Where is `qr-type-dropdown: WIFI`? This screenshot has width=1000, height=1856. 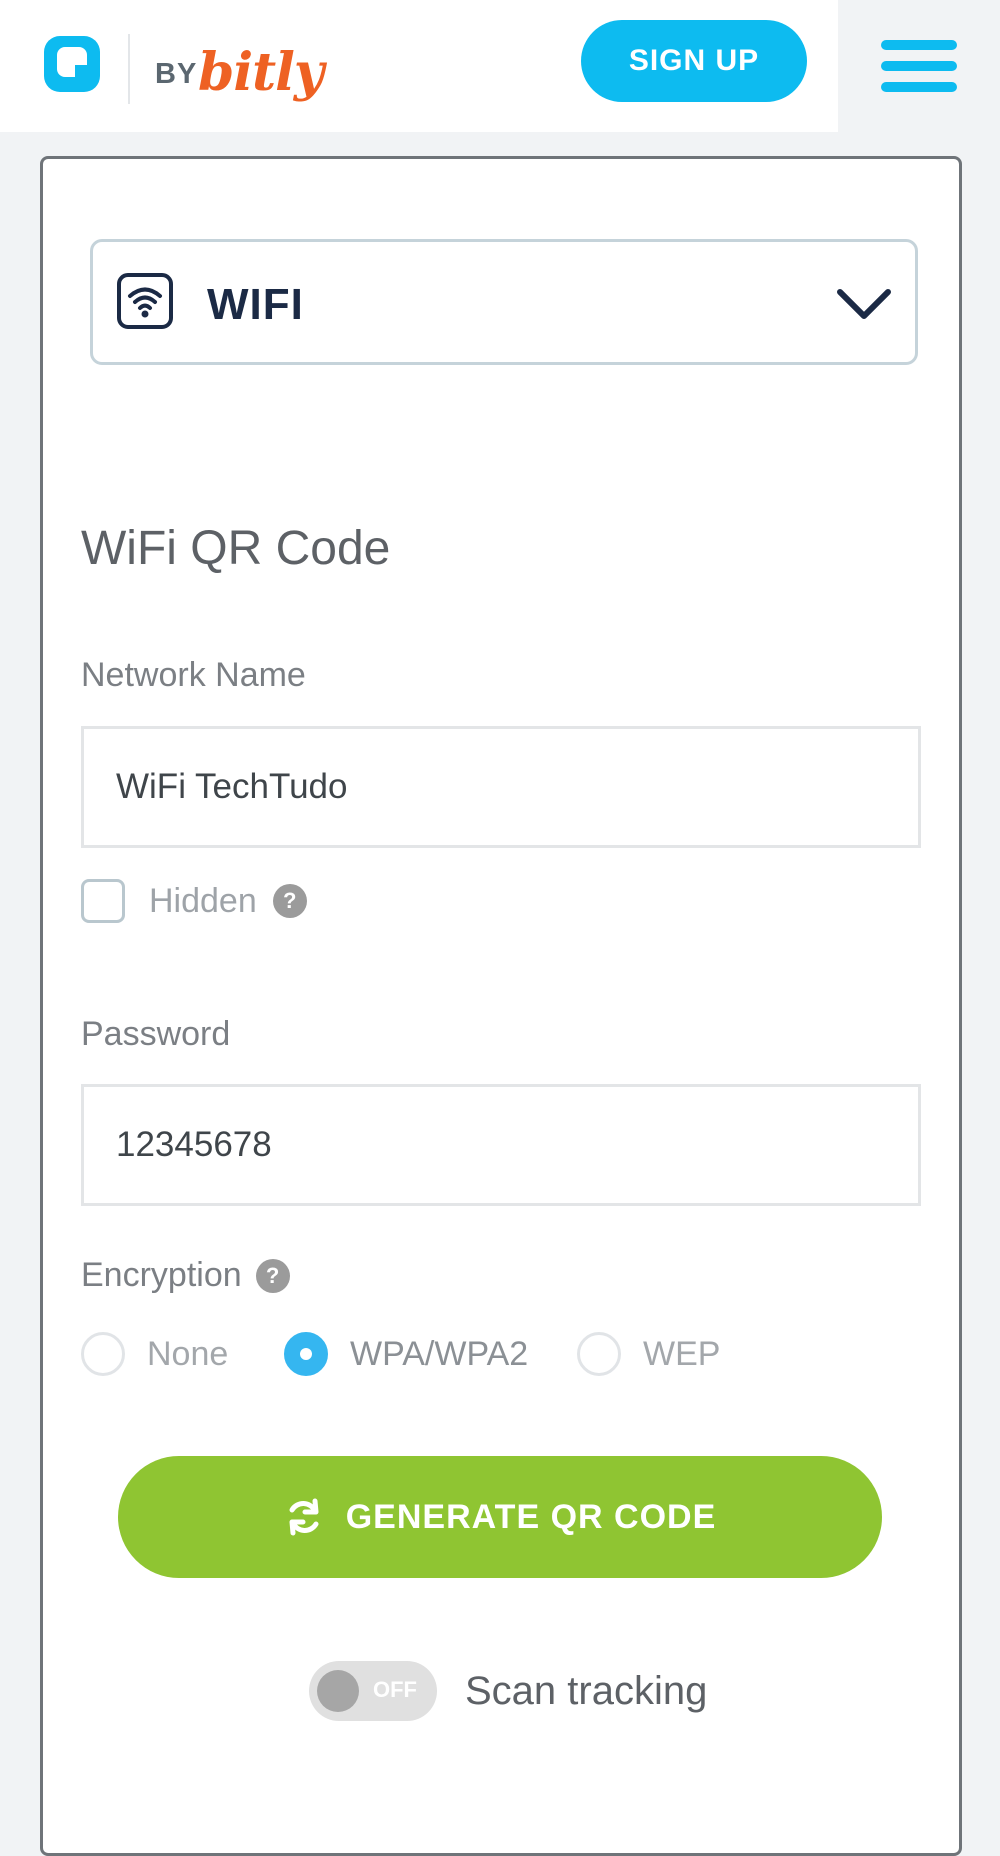 qr-type-dropdown: WIFI is located at coordinates (504, 302).